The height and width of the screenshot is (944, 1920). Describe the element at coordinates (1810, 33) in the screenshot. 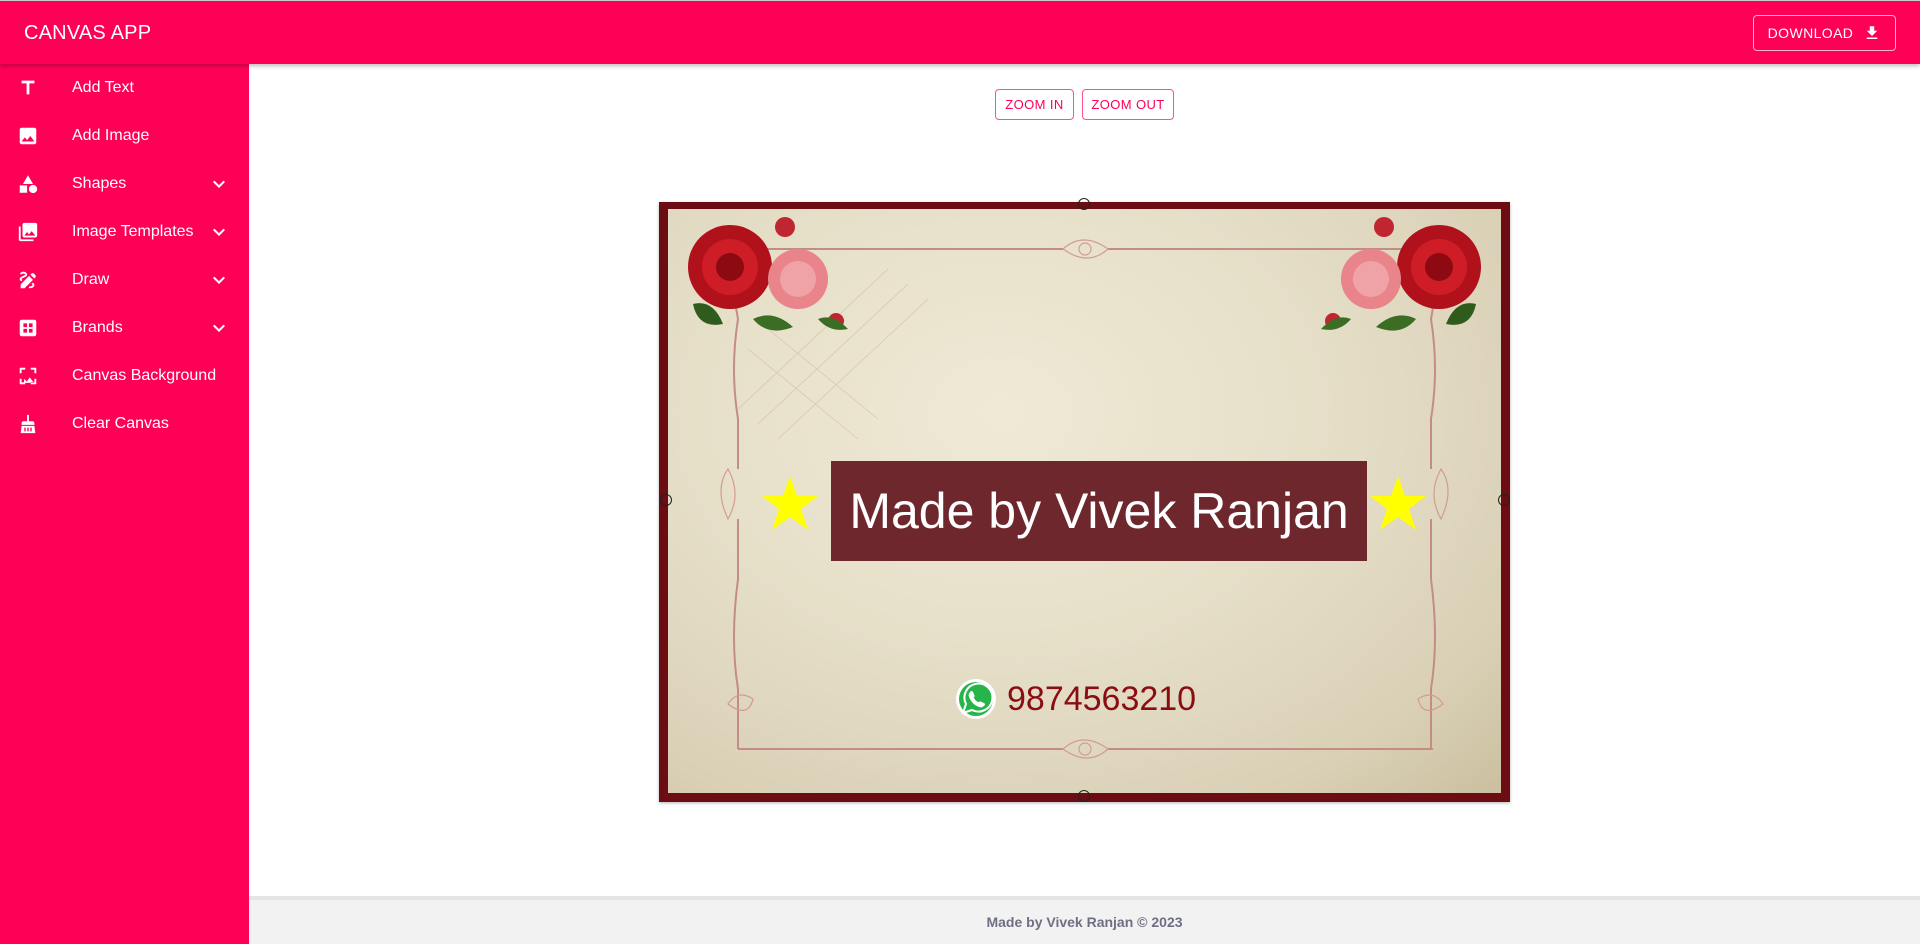

I see `download-label: DOWNLOAD` at that location.